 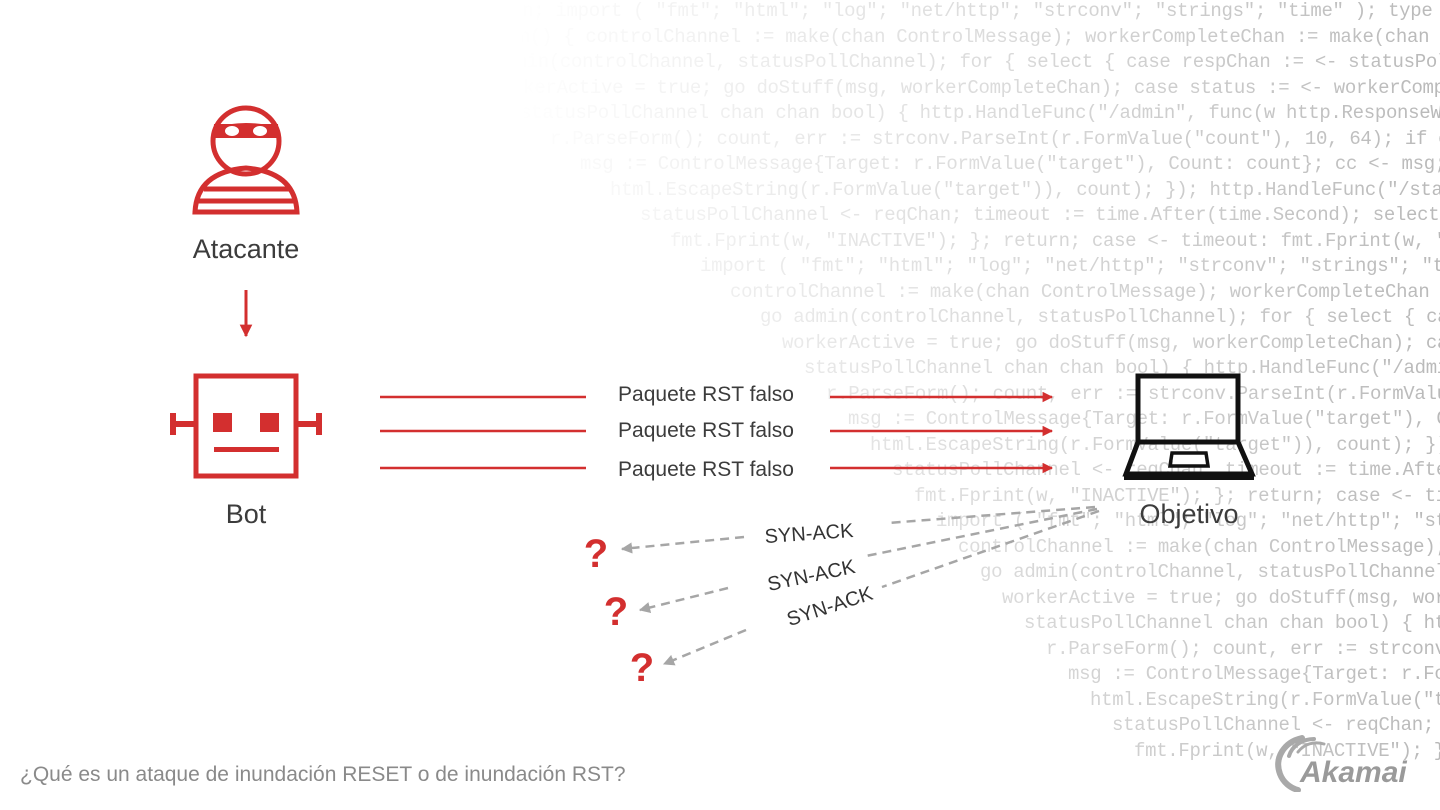 I want to click on akamai-wordmark: Akamai, so click(x=1353, y=772).